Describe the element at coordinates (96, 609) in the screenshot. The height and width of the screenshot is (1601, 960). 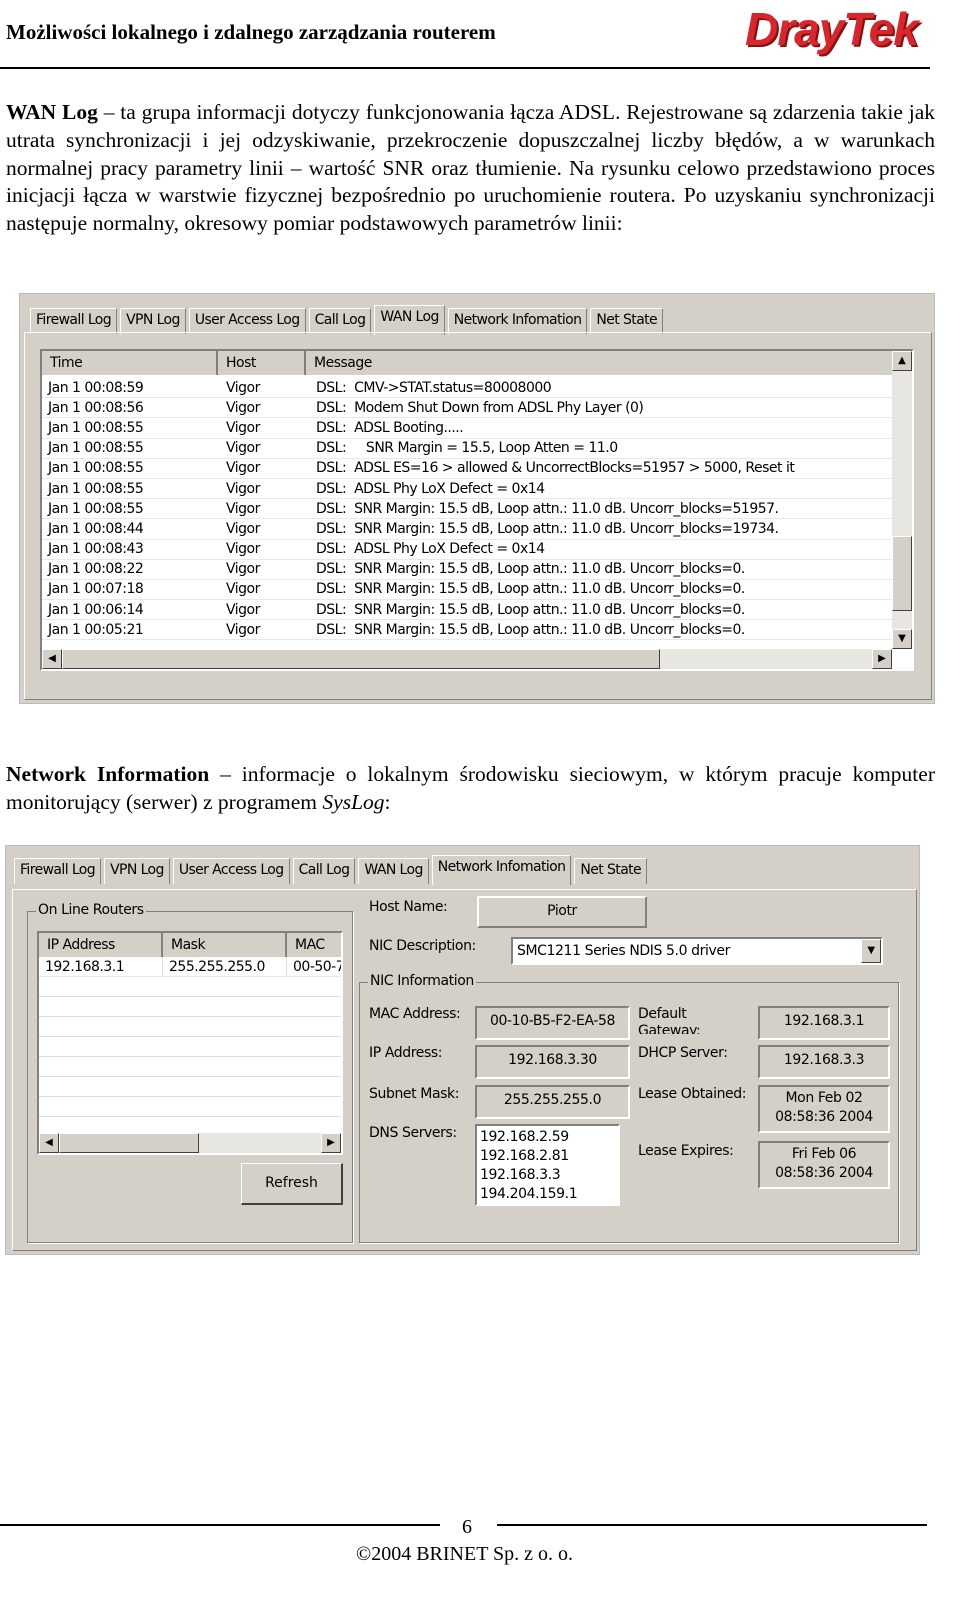
I see `log-time: Jan 1 00:06:14` at that location.